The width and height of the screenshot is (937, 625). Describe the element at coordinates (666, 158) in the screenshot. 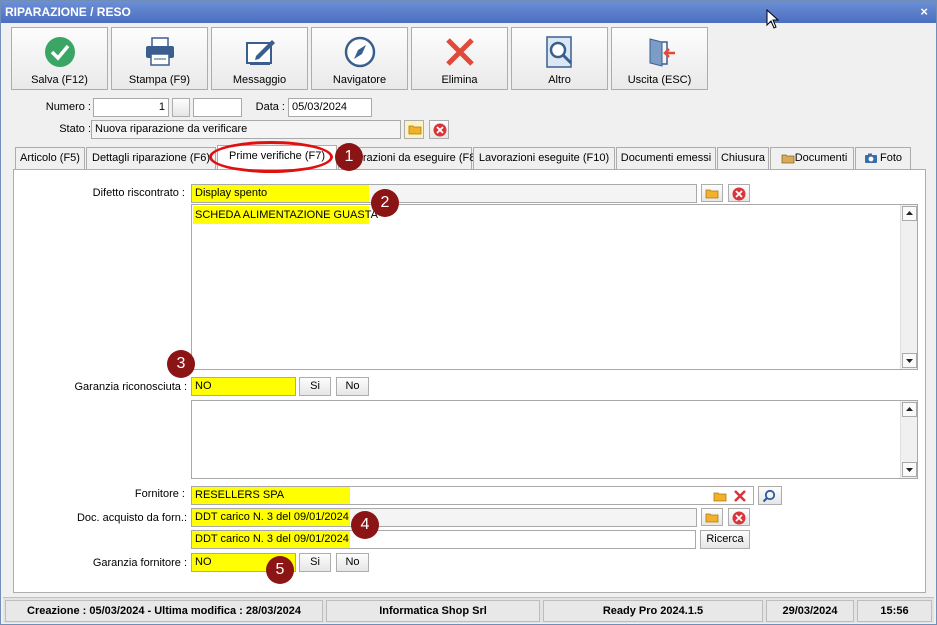

I see `tab-documenti-emessi: Documenti emessi` at that location.